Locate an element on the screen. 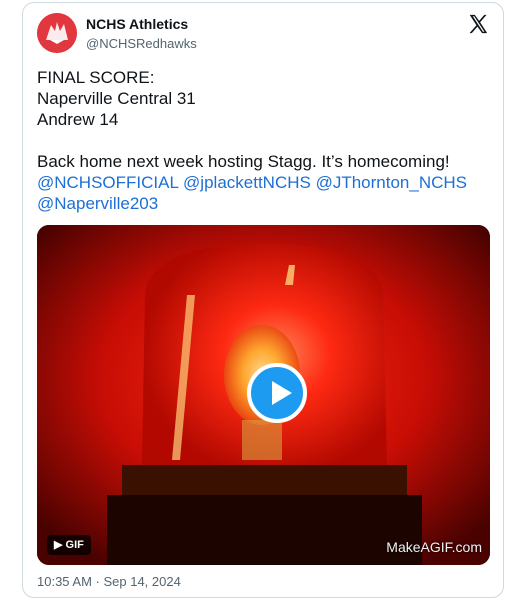  play-button is located at coordinates (277, 393).